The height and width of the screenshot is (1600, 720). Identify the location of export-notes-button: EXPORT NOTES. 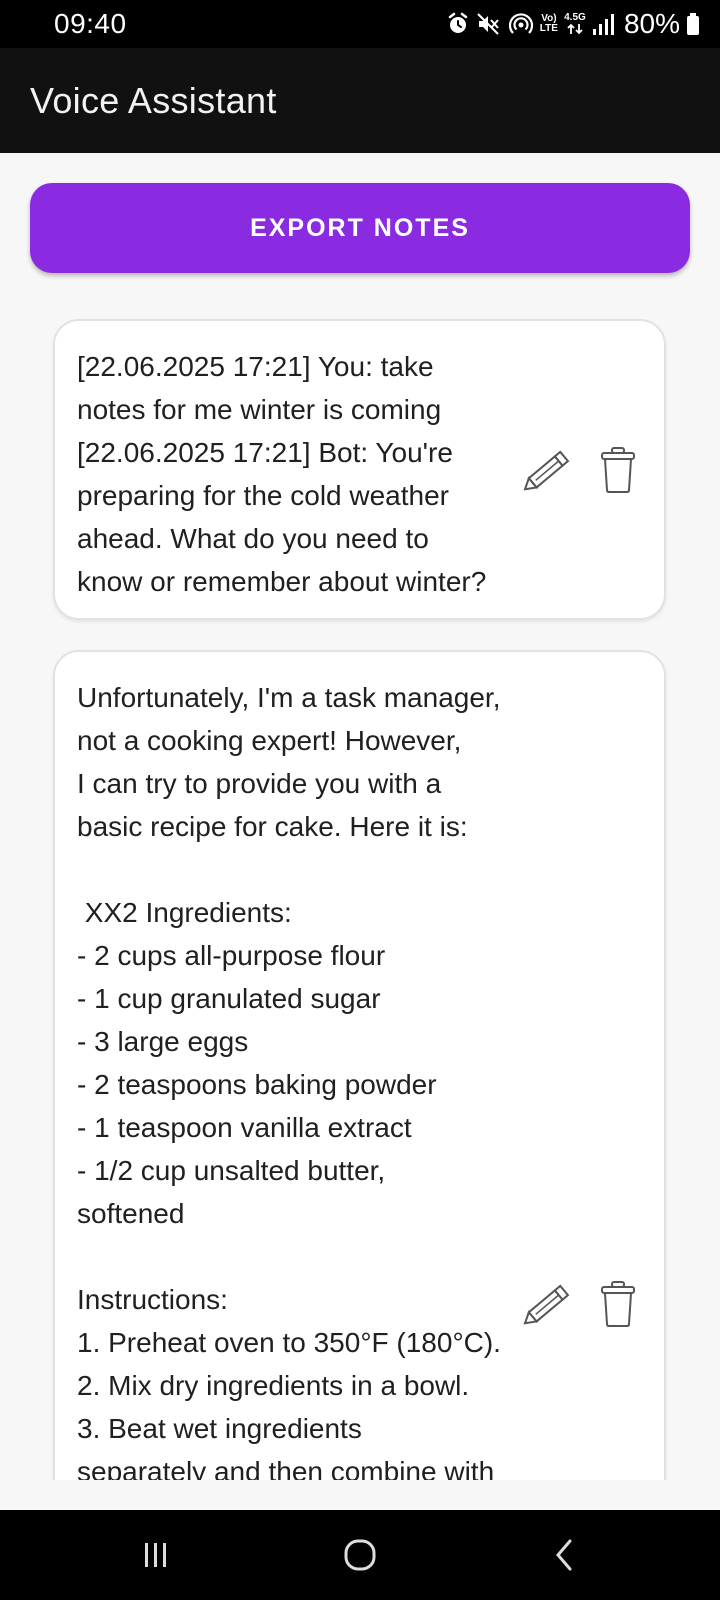
(360, 228).